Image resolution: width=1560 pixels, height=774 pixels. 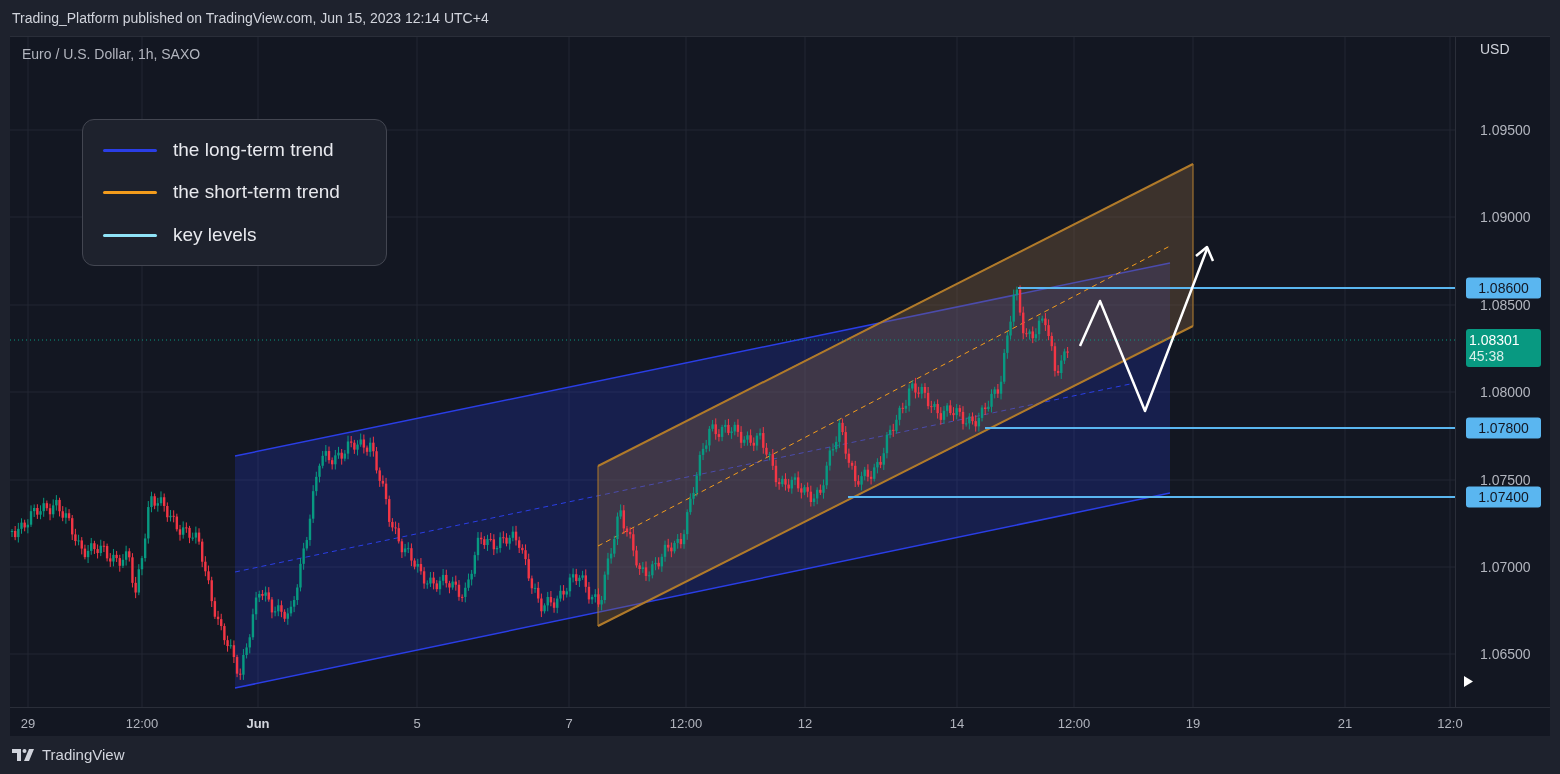 I want to click on currency-label: USD, so click(x=1495, y=49).